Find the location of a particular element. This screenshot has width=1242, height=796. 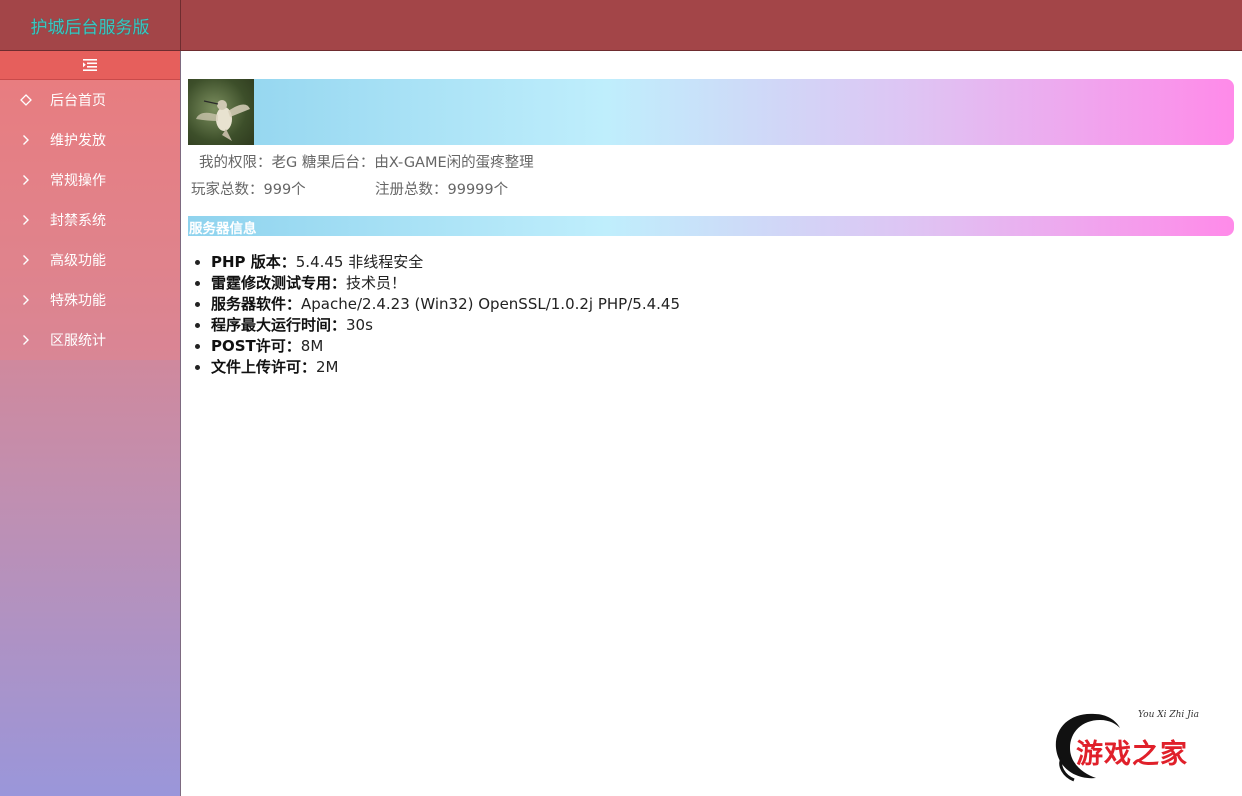

sidebar-item-advanced: 高级功能 is located at coordinates (90, 260).